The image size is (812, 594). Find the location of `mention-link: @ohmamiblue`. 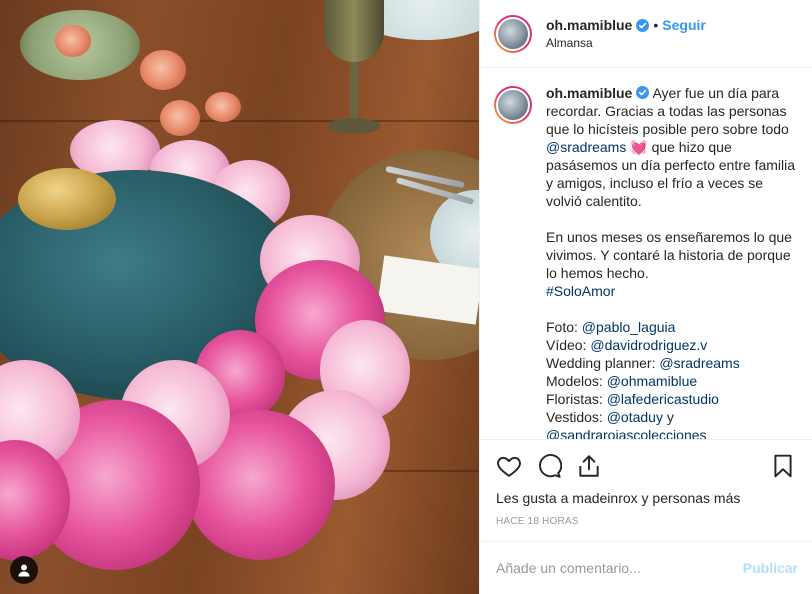

mention-link: @ohmamiblue is located at coordinates (652, 381).